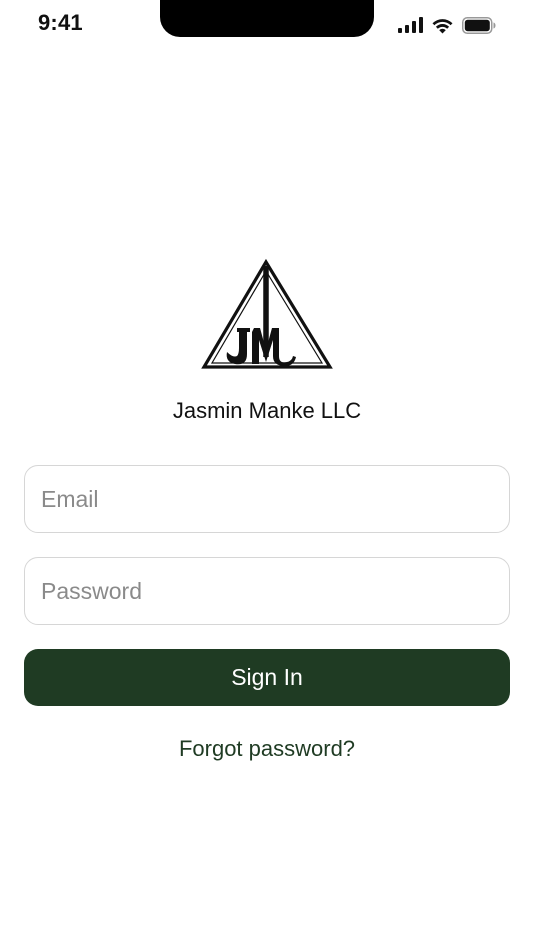 This screenshot has width=534, height=950. Describe the element at coordinates (442, 25) in the screenshot. I see `wifi-icon` at that location.